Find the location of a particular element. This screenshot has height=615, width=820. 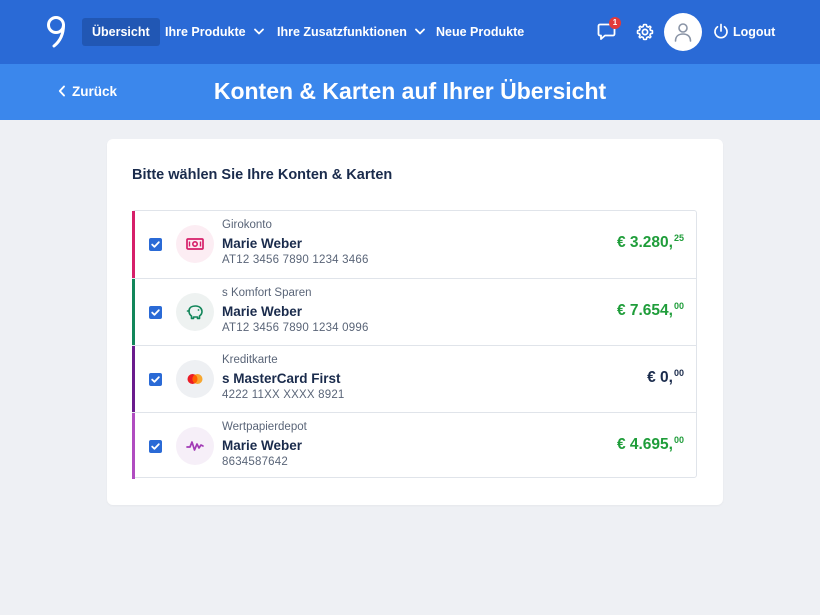

account-type: Kreditkarte is located at coordinates (250, 360).